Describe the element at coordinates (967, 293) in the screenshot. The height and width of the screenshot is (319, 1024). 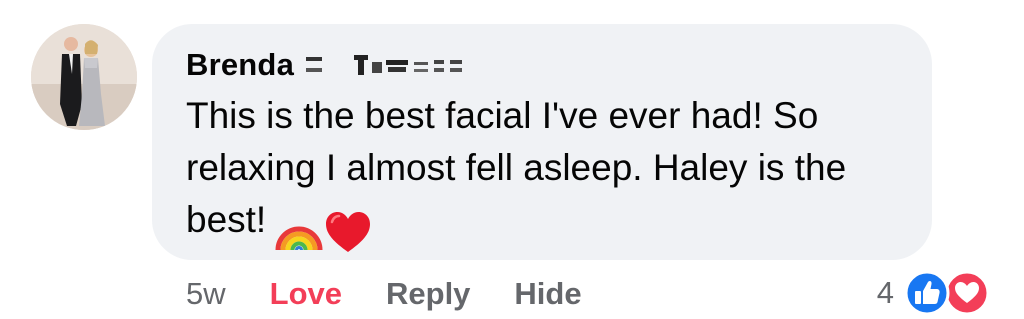
I see `love-icon` at that location.